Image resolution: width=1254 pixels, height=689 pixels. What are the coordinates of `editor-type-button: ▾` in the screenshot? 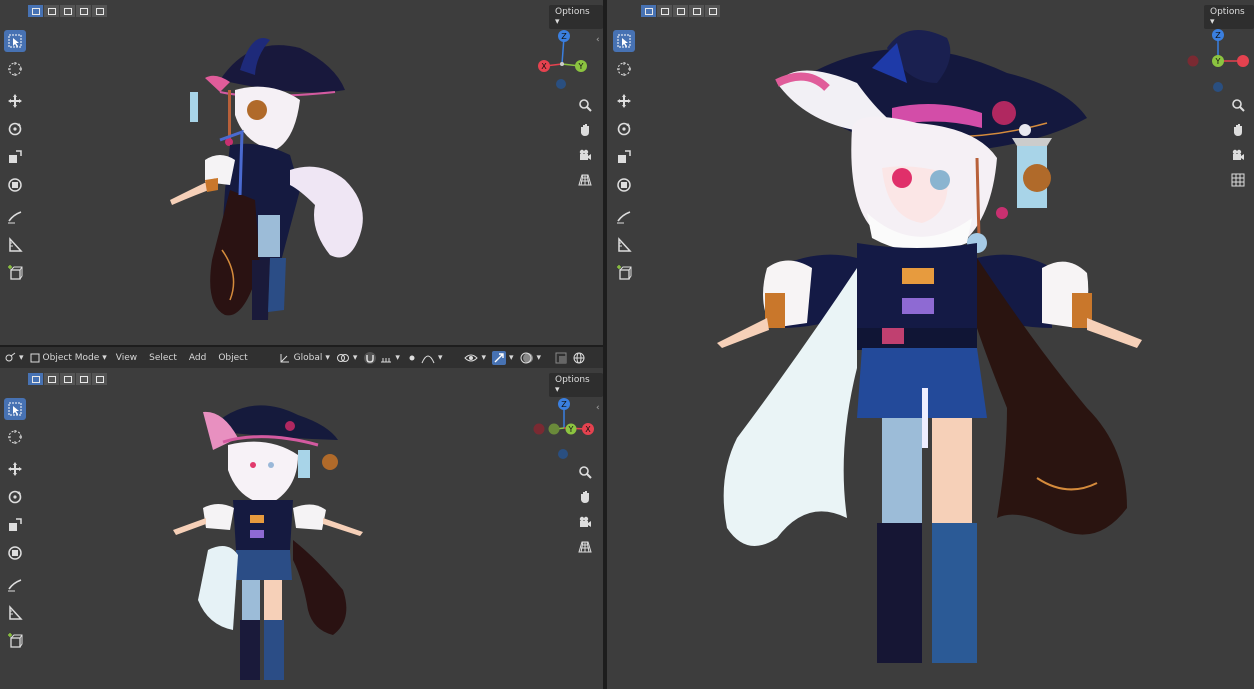 It's located at (14, 358).